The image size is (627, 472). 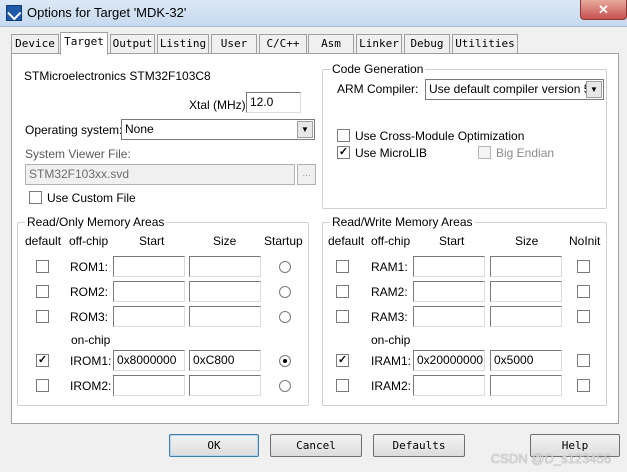 I want to click on iram2-noinit-checkbox, so click(x=583, y=385).